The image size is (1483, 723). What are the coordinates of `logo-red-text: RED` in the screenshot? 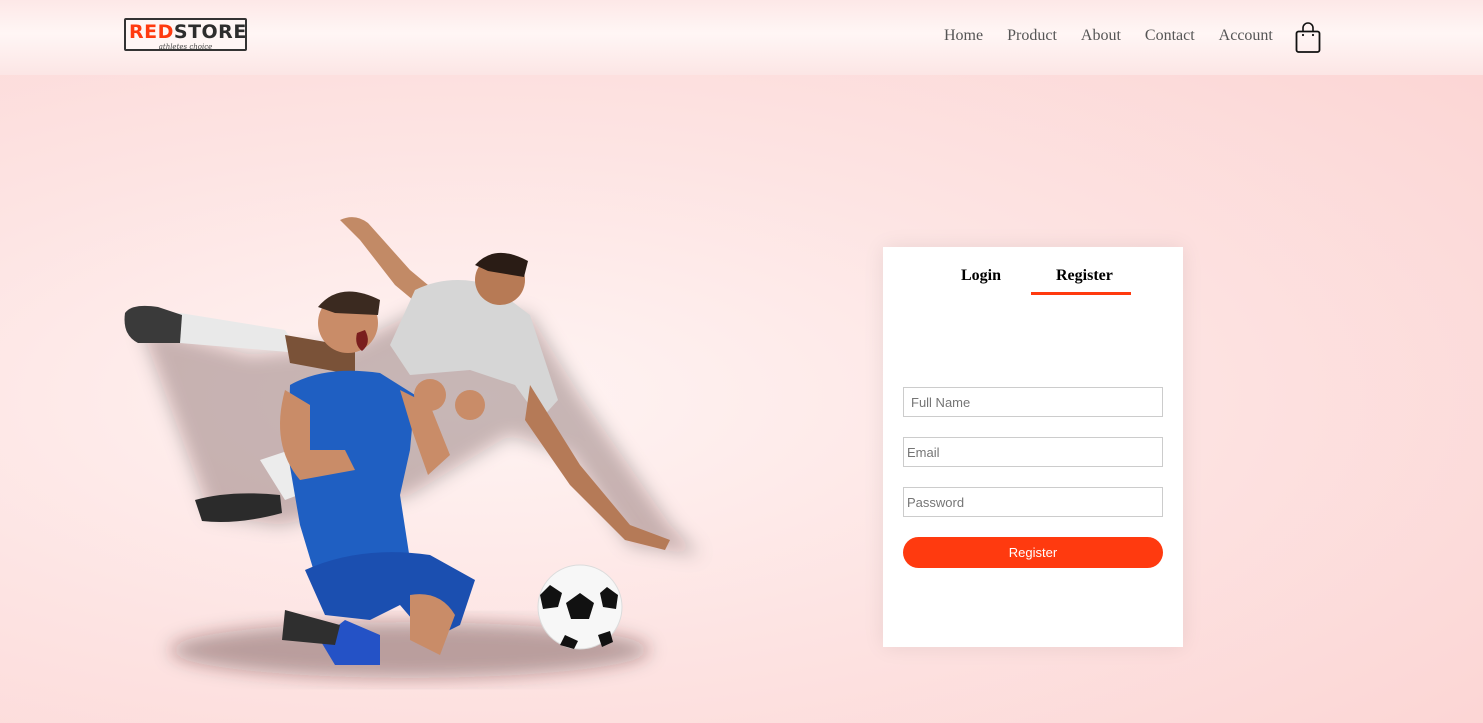 It's located at (151, 32).